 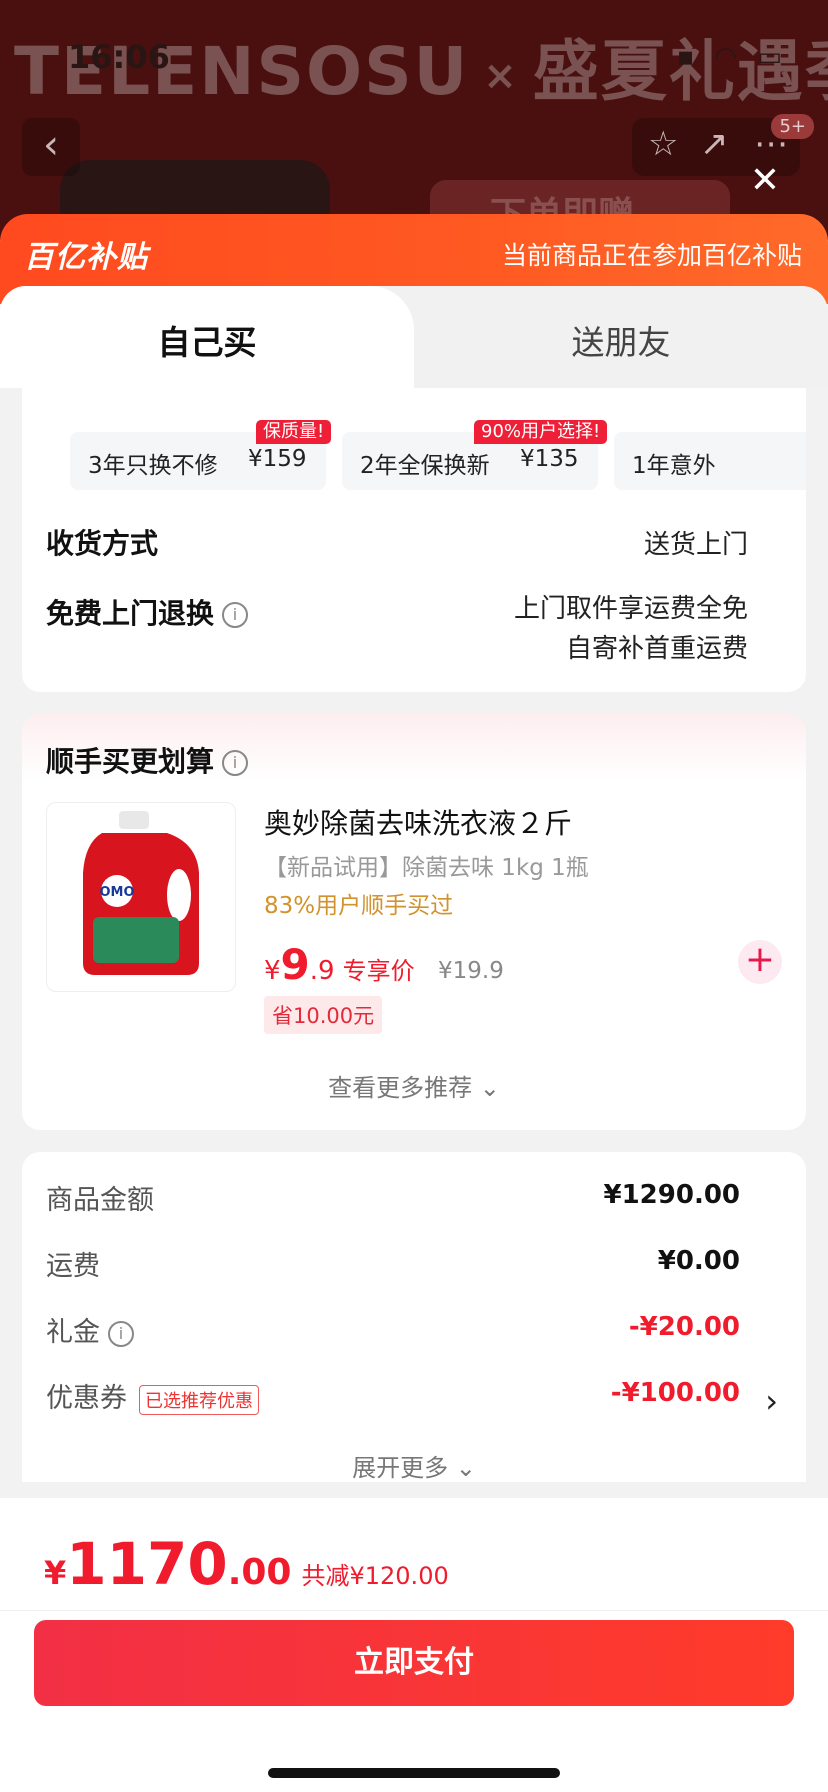 What do you see at coordinates (119, 57) in the screenshot?
I see `status-time: 16:06` at bounding box center [119, 57].